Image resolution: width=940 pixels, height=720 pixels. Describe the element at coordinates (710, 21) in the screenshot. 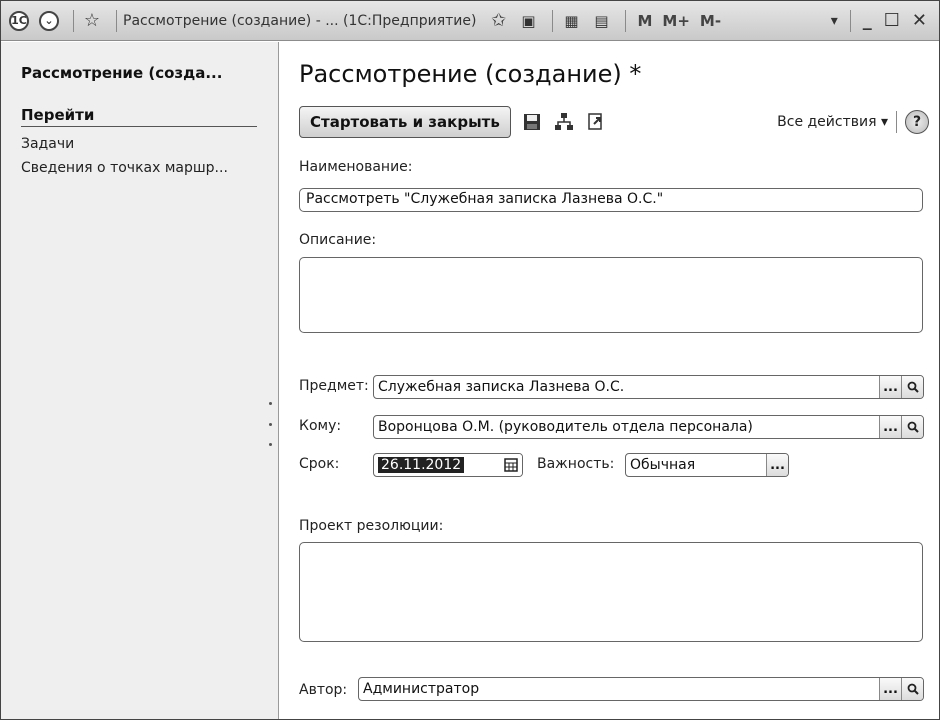

I see `memory-minus-button: M-` at that location.